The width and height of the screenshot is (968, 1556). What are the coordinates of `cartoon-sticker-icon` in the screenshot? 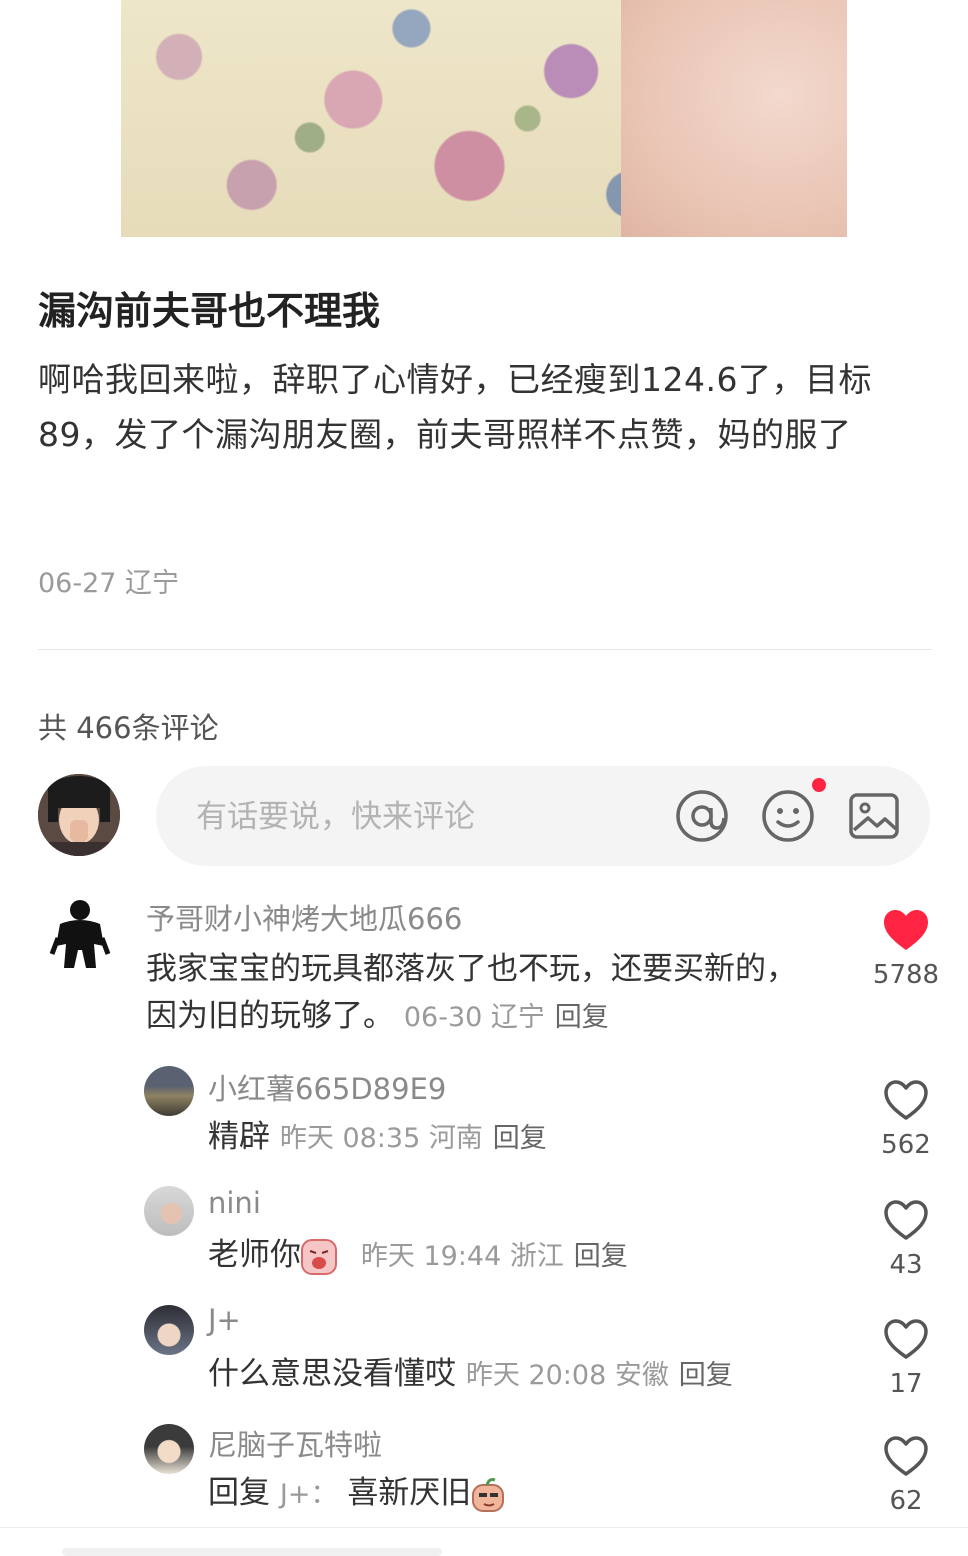 It's located at (488, 1494).